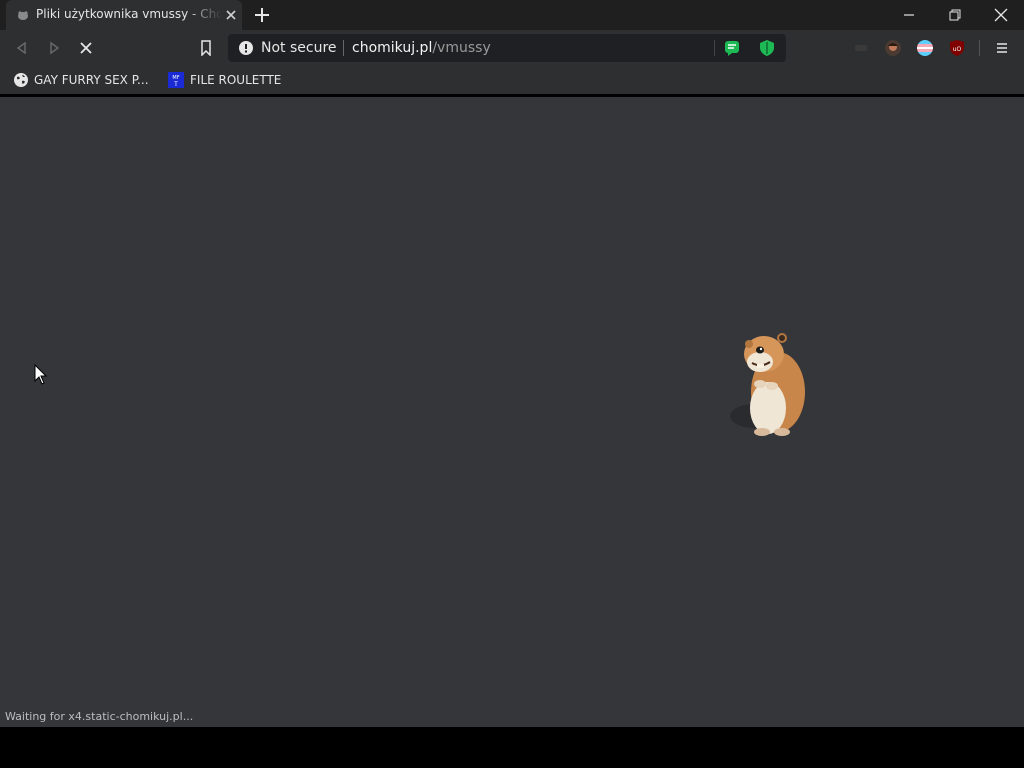 This screenshot has height=768, width=1024. I want to click on restore-icon, so click(955, 15).